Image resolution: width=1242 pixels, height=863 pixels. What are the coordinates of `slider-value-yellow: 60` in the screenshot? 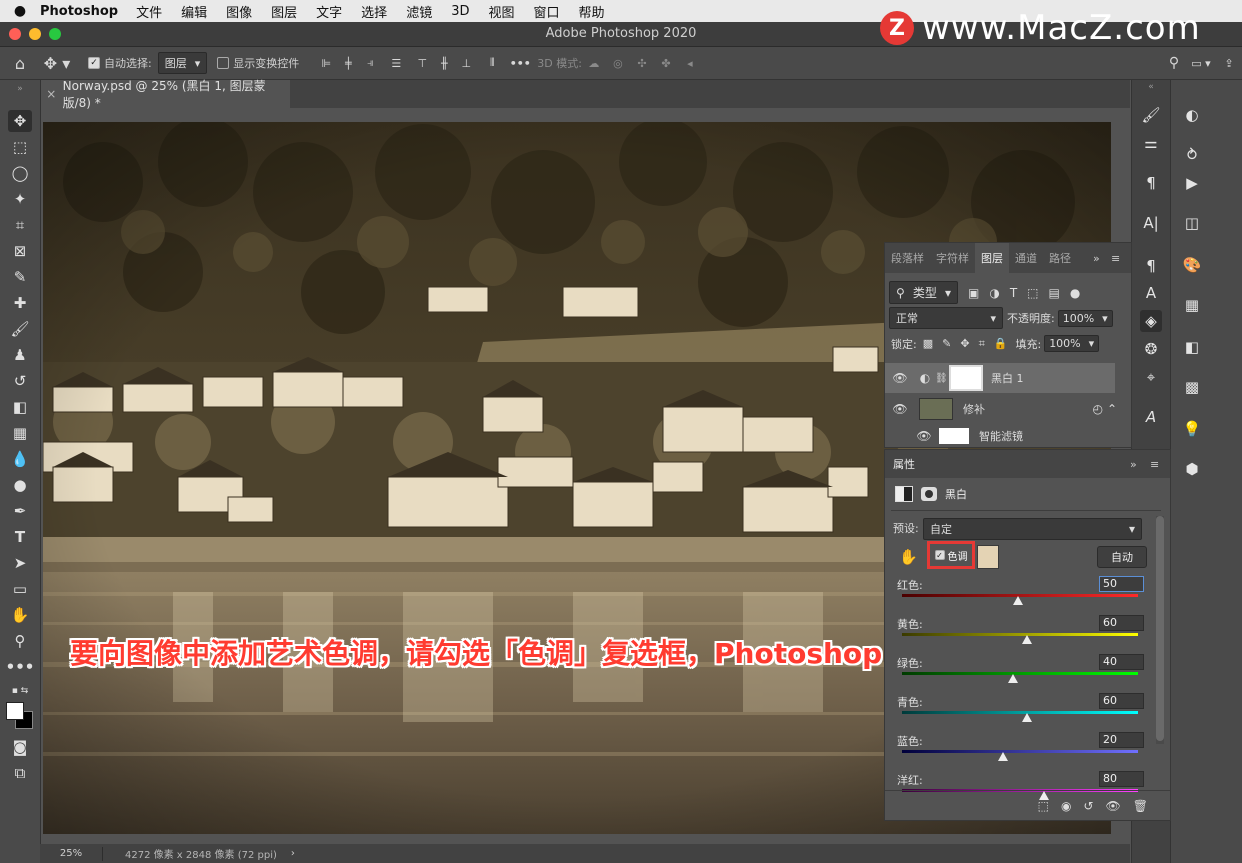 It's located at (1121, 623).